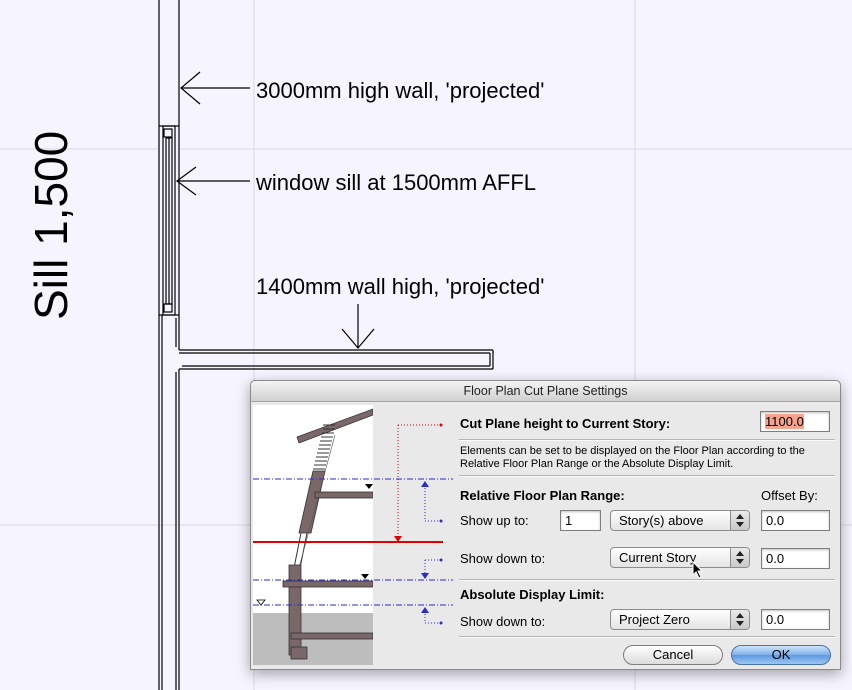 The width and height of the screenshot is (852, 690). Describe the element at coordinates (503, 621) in the screenshot. I see `show-down-to-absolute-label: Show down to:` at that location.